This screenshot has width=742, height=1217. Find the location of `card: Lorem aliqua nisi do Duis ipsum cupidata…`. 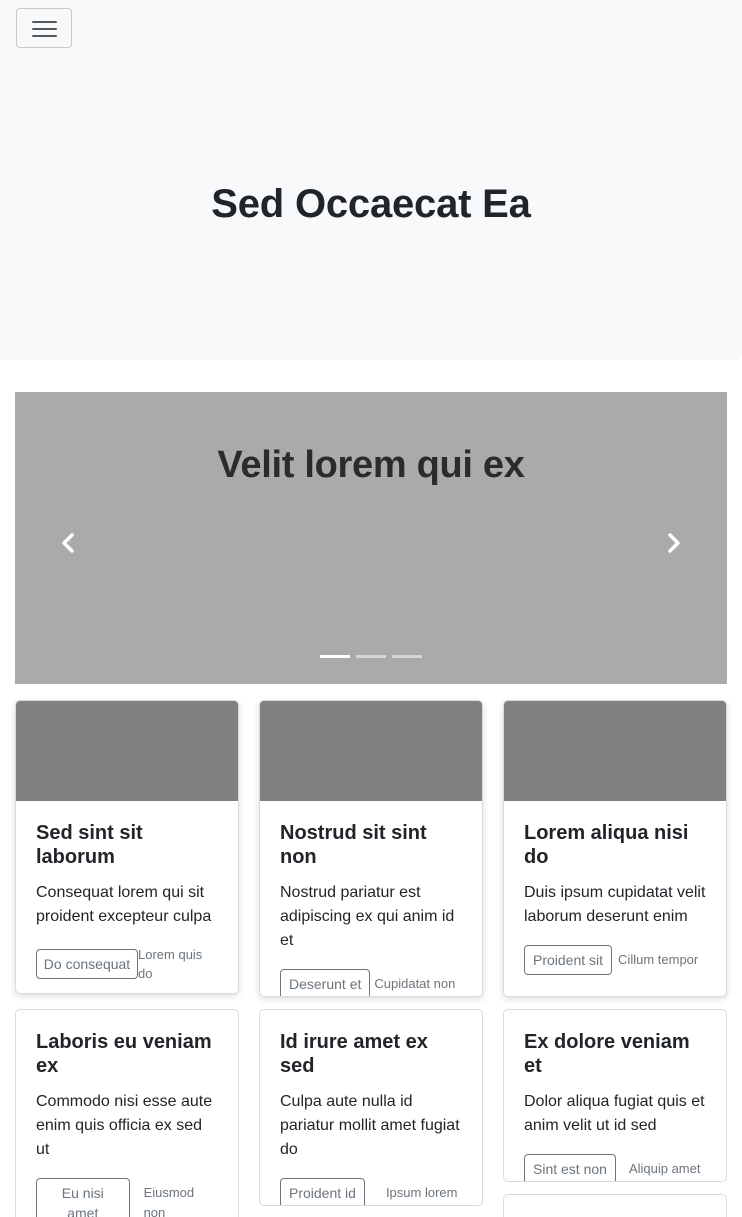

card: Lorem aliqua nisi do Duis ipsum cupidata… is located at coordinates (615, 848).